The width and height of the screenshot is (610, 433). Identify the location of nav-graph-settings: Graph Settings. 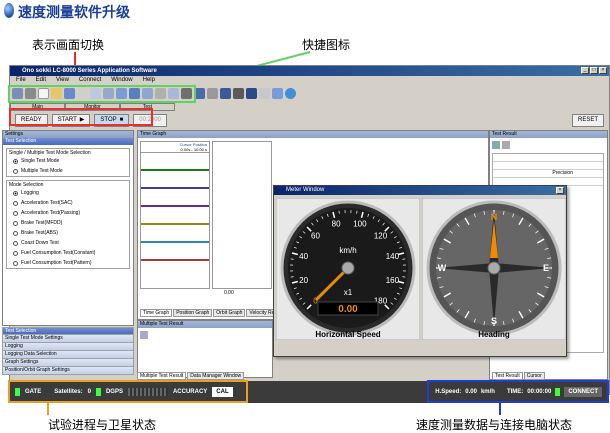
(68, 363).